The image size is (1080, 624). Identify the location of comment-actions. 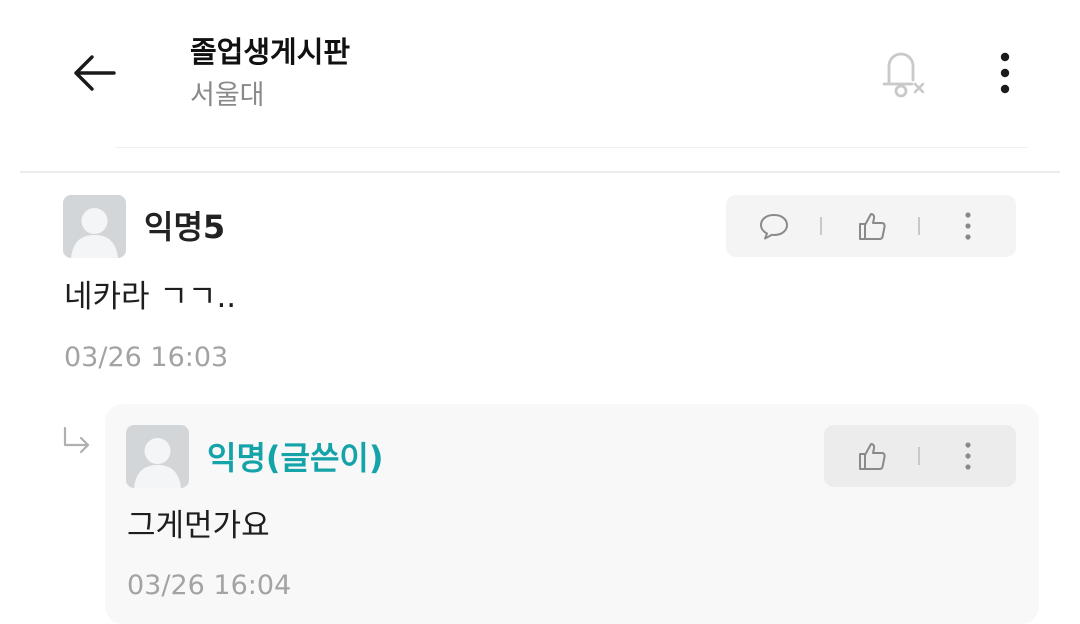
(871, 226).